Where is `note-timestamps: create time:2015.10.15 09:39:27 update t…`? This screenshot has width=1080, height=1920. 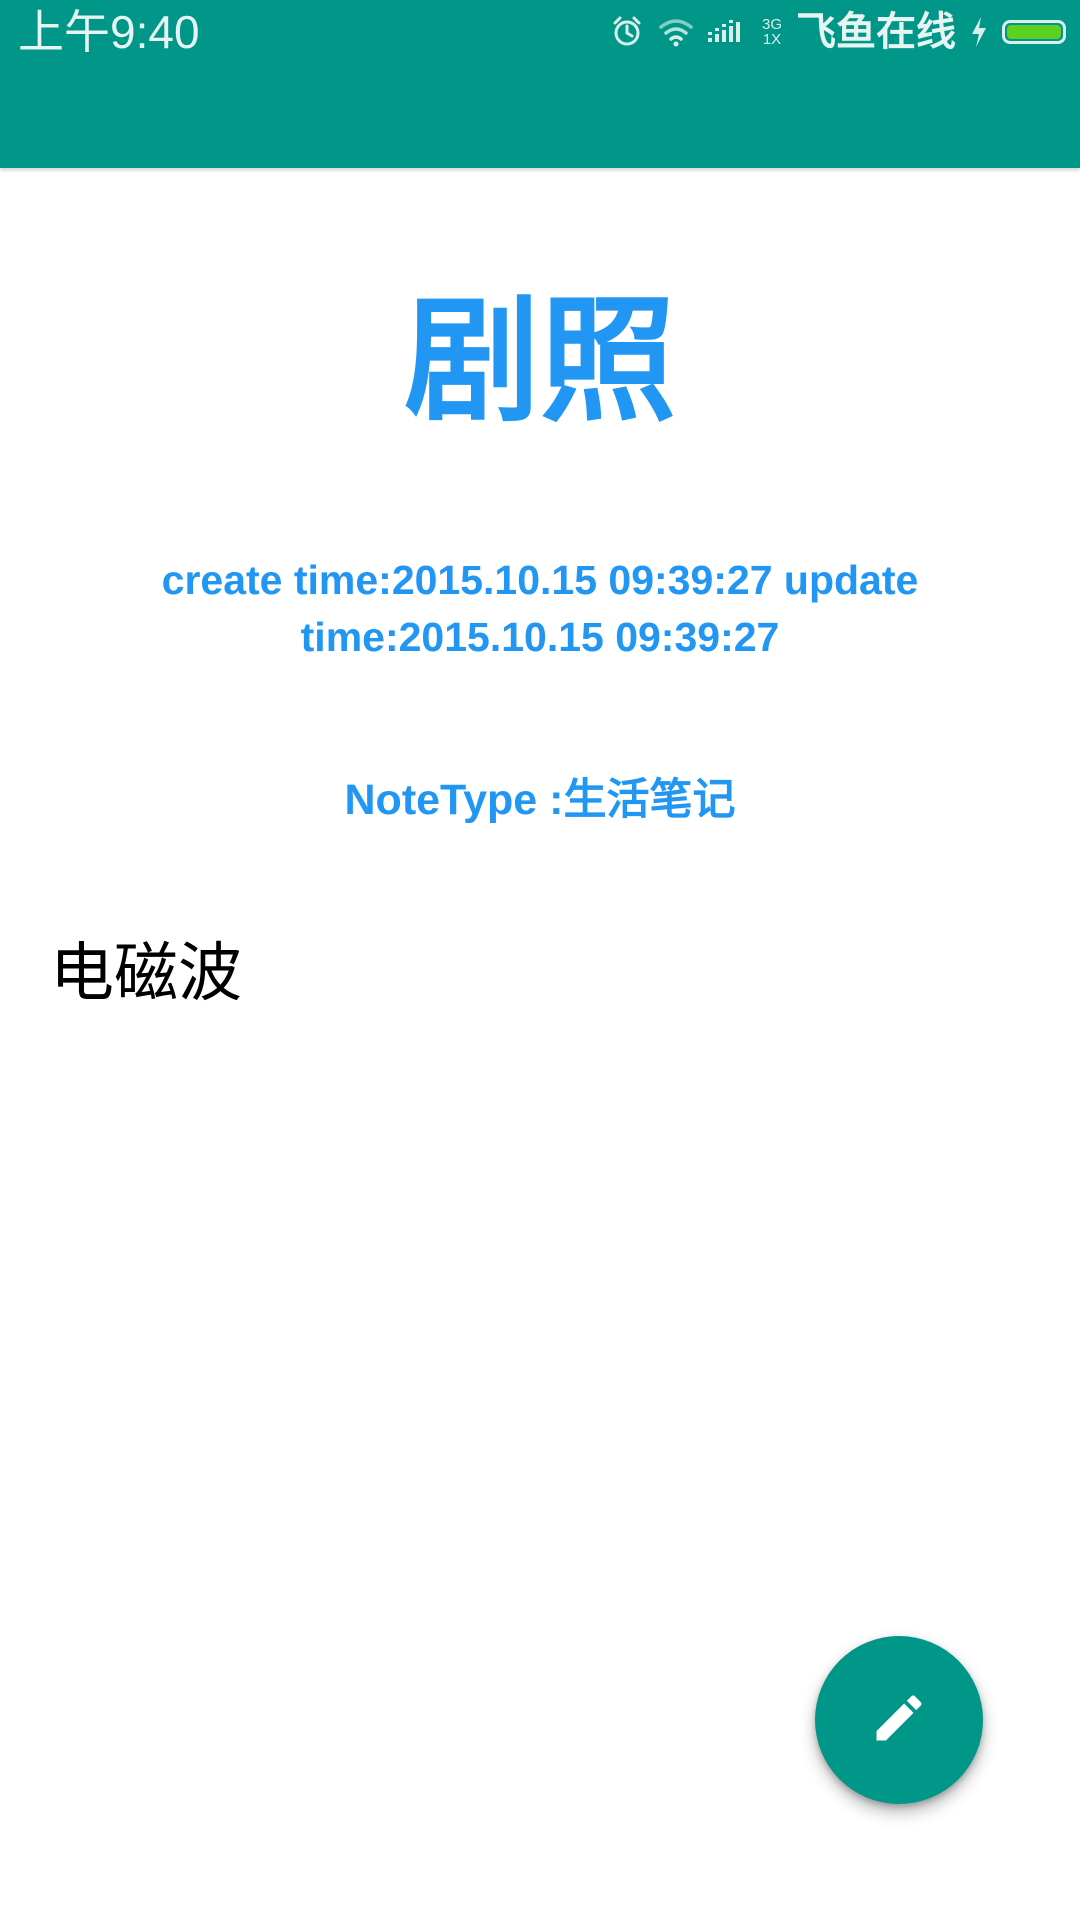 note-timestamps: create time:2015.10.15 09:39:27 update t… is located at coordinates (540, 608).